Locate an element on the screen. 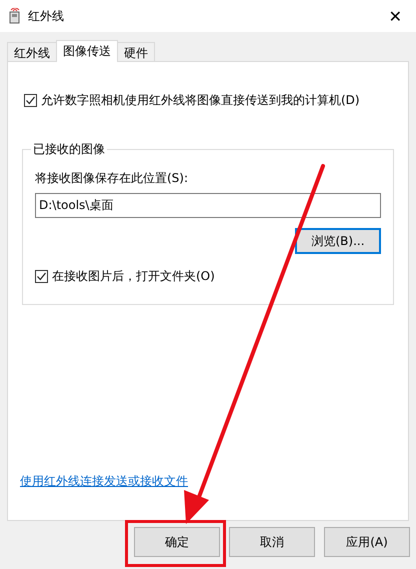  group-title: 已接收的图像 is located at coordinates (69, 149).